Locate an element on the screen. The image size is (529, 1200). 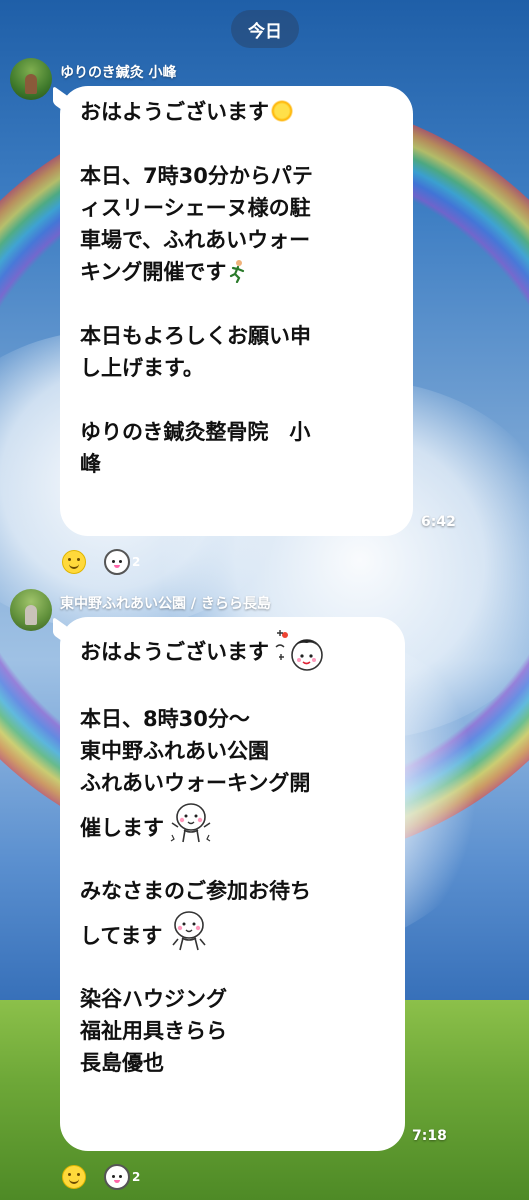
message-line: 東中野ふれあい公園 is located at coordinates (174, 751).